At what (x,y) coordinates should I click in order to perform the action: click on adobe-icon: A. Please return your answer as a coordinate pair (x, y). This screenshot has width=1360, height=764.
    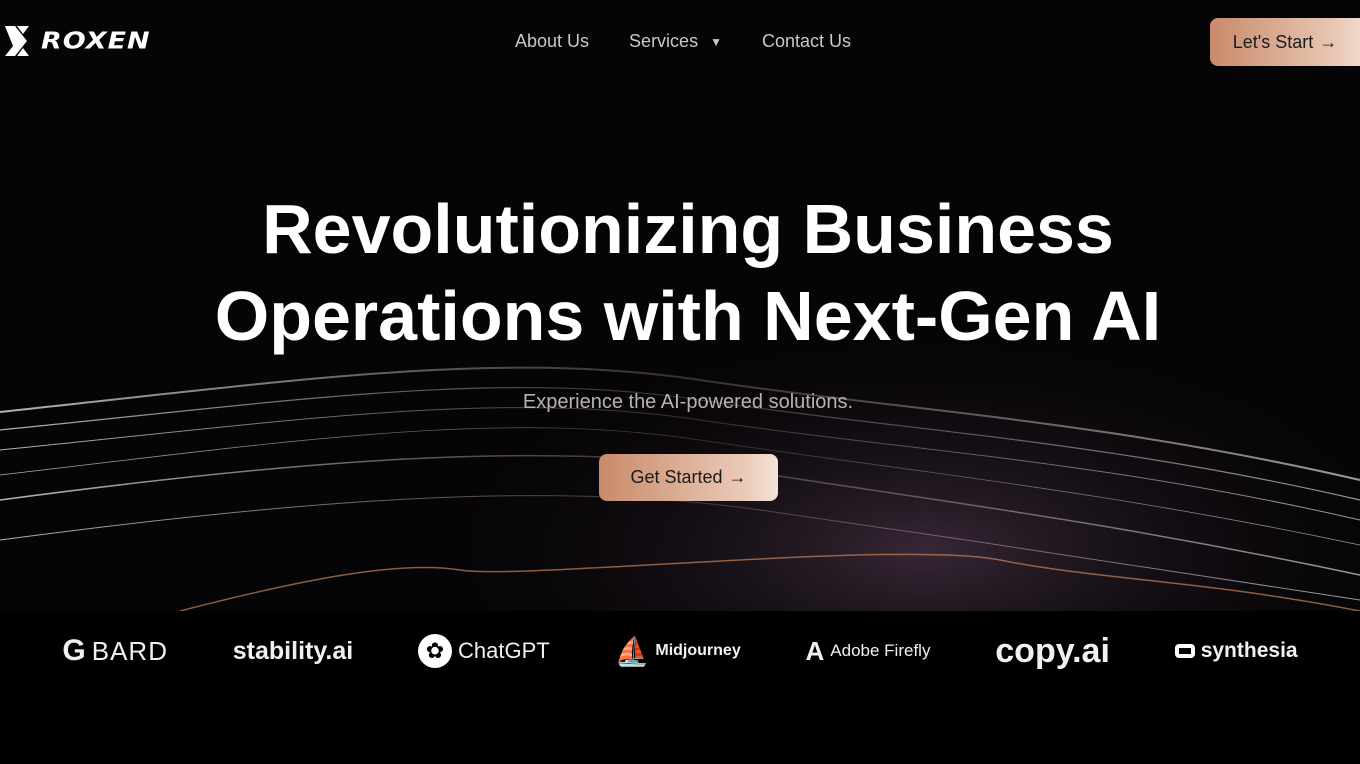
    Looking at the image, I should click on (815, 650).